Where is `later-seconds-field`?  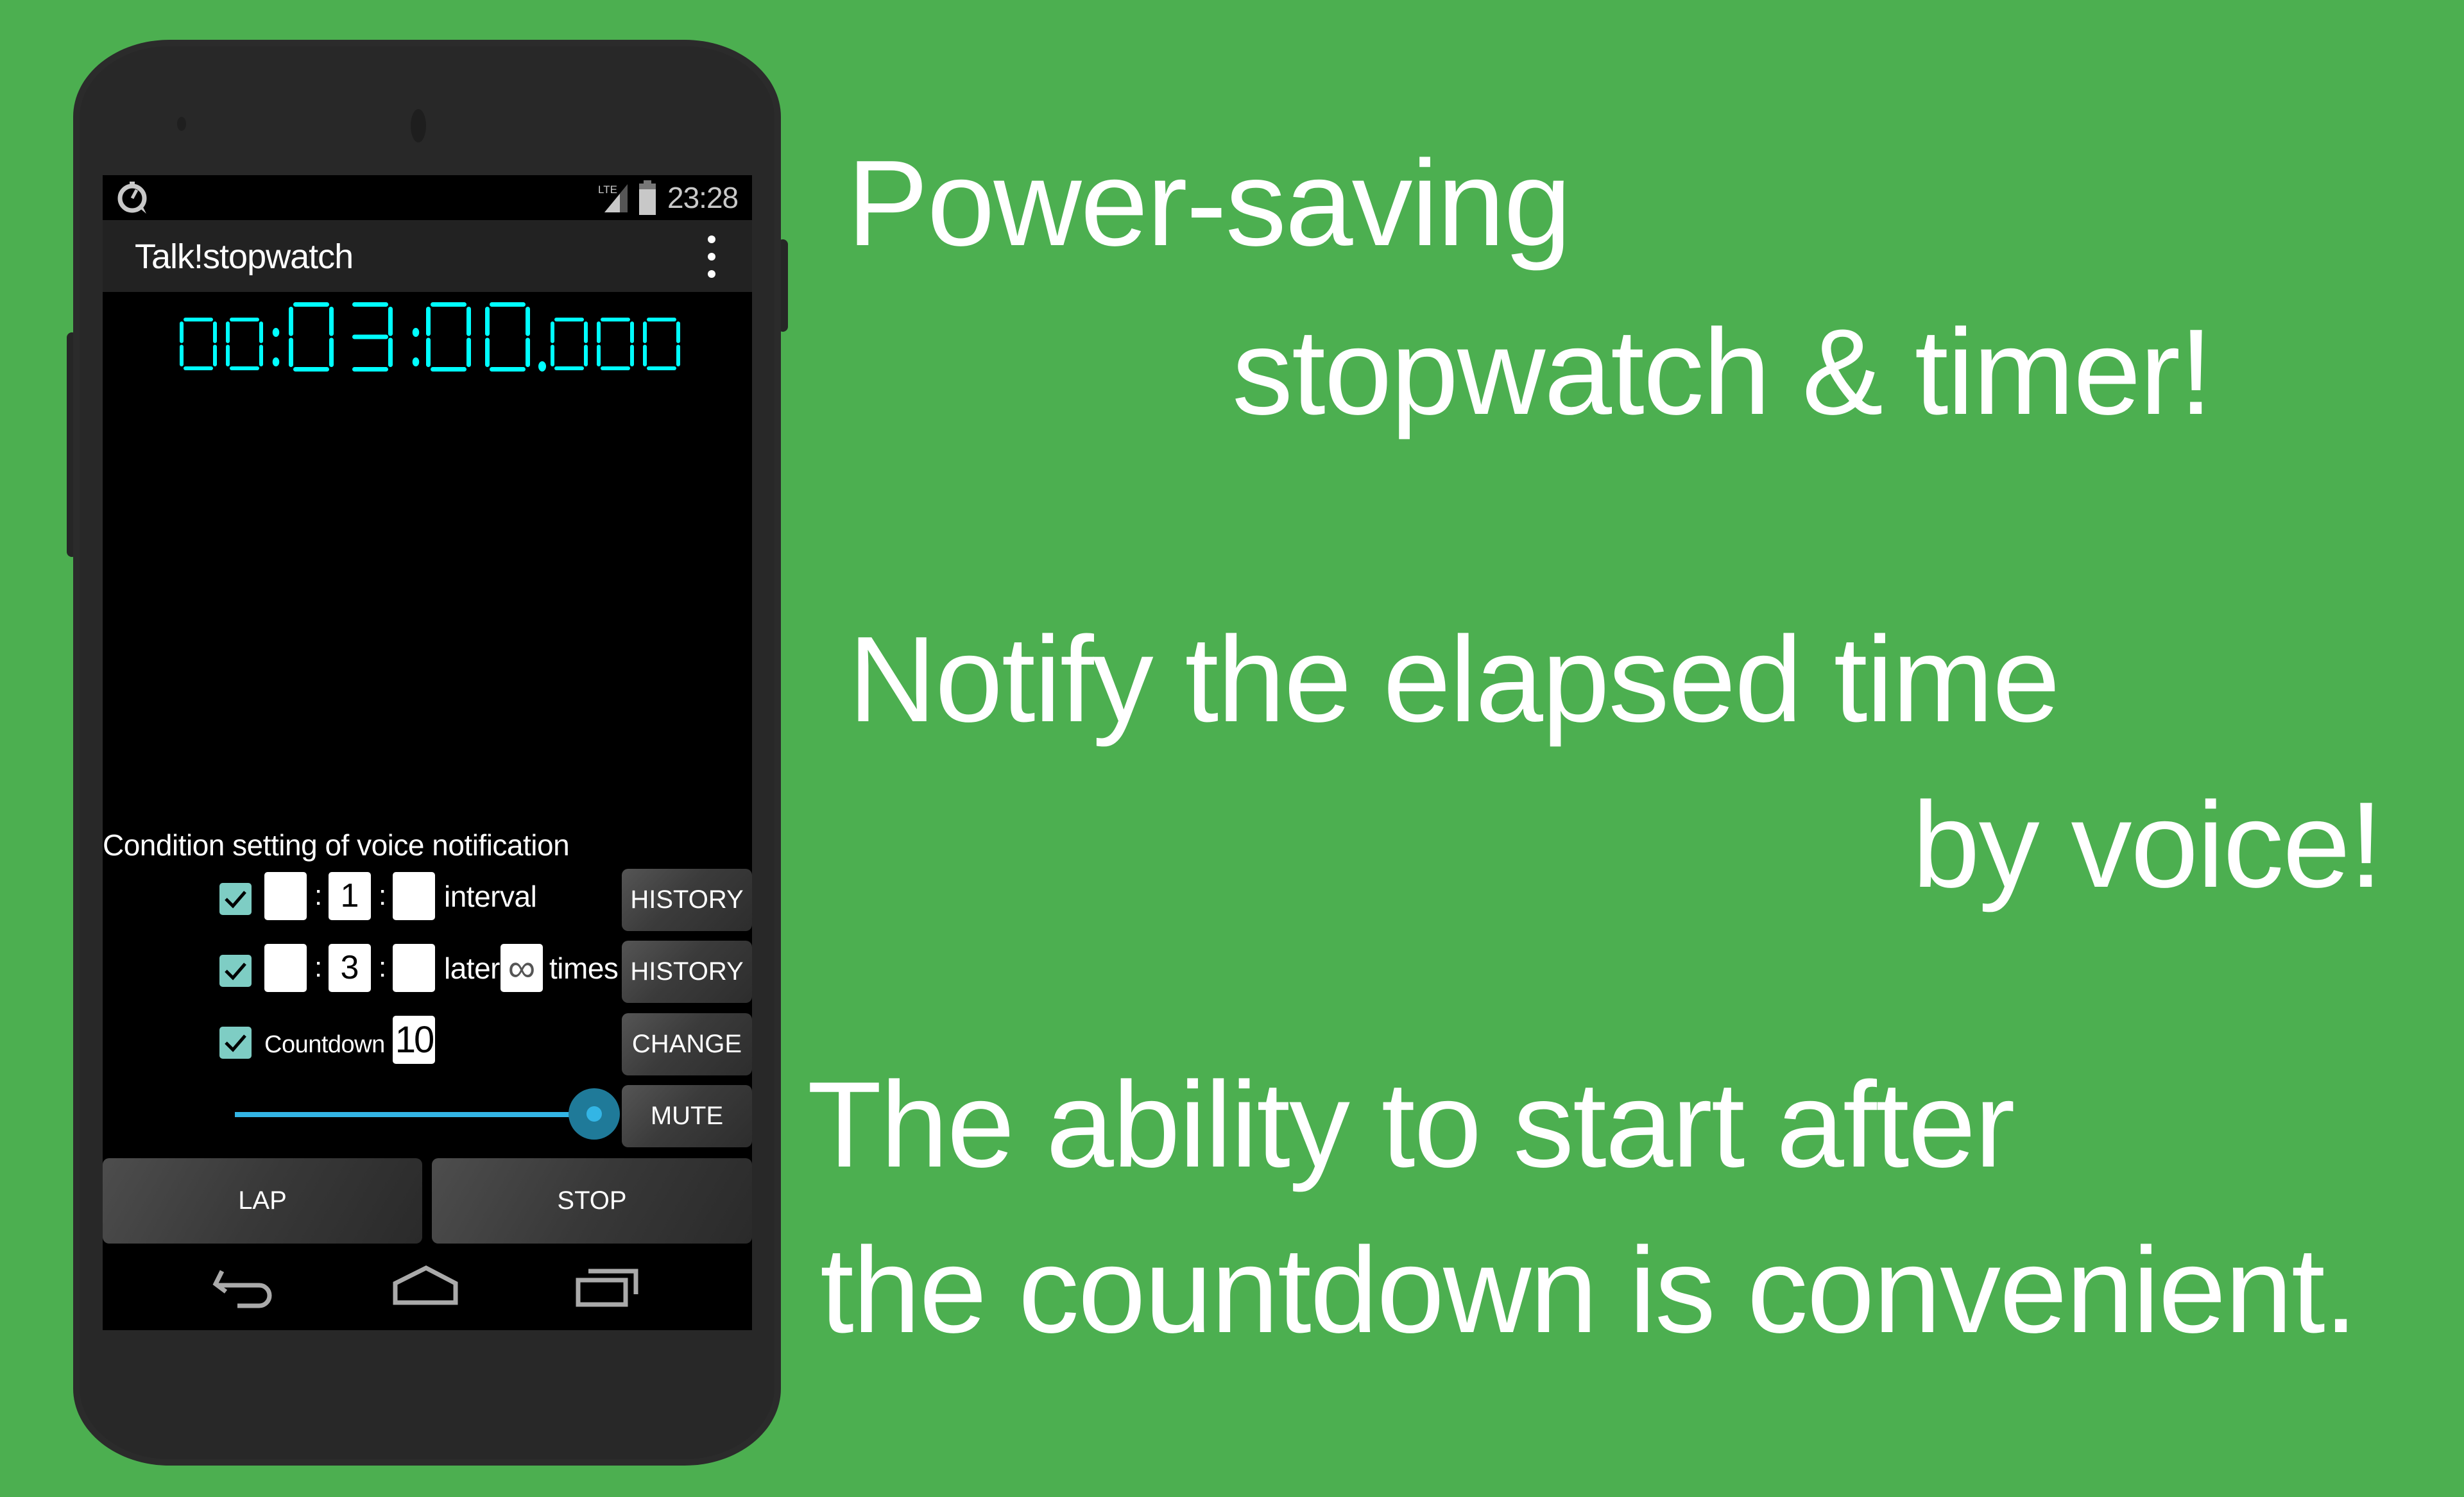
later-seconds-field is located at coordinates (414, 968).